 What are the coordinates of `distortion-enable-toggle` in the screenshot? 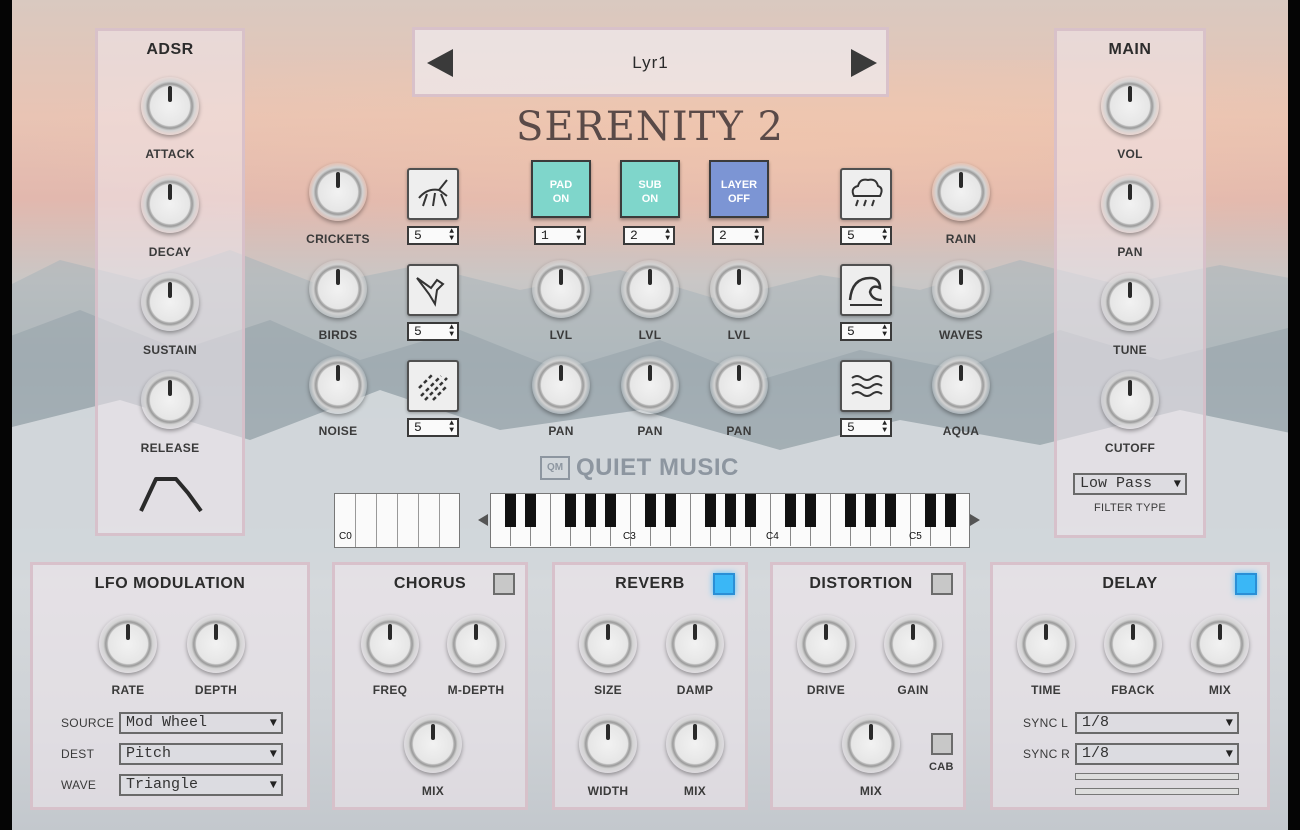 It's located at (942, 584).